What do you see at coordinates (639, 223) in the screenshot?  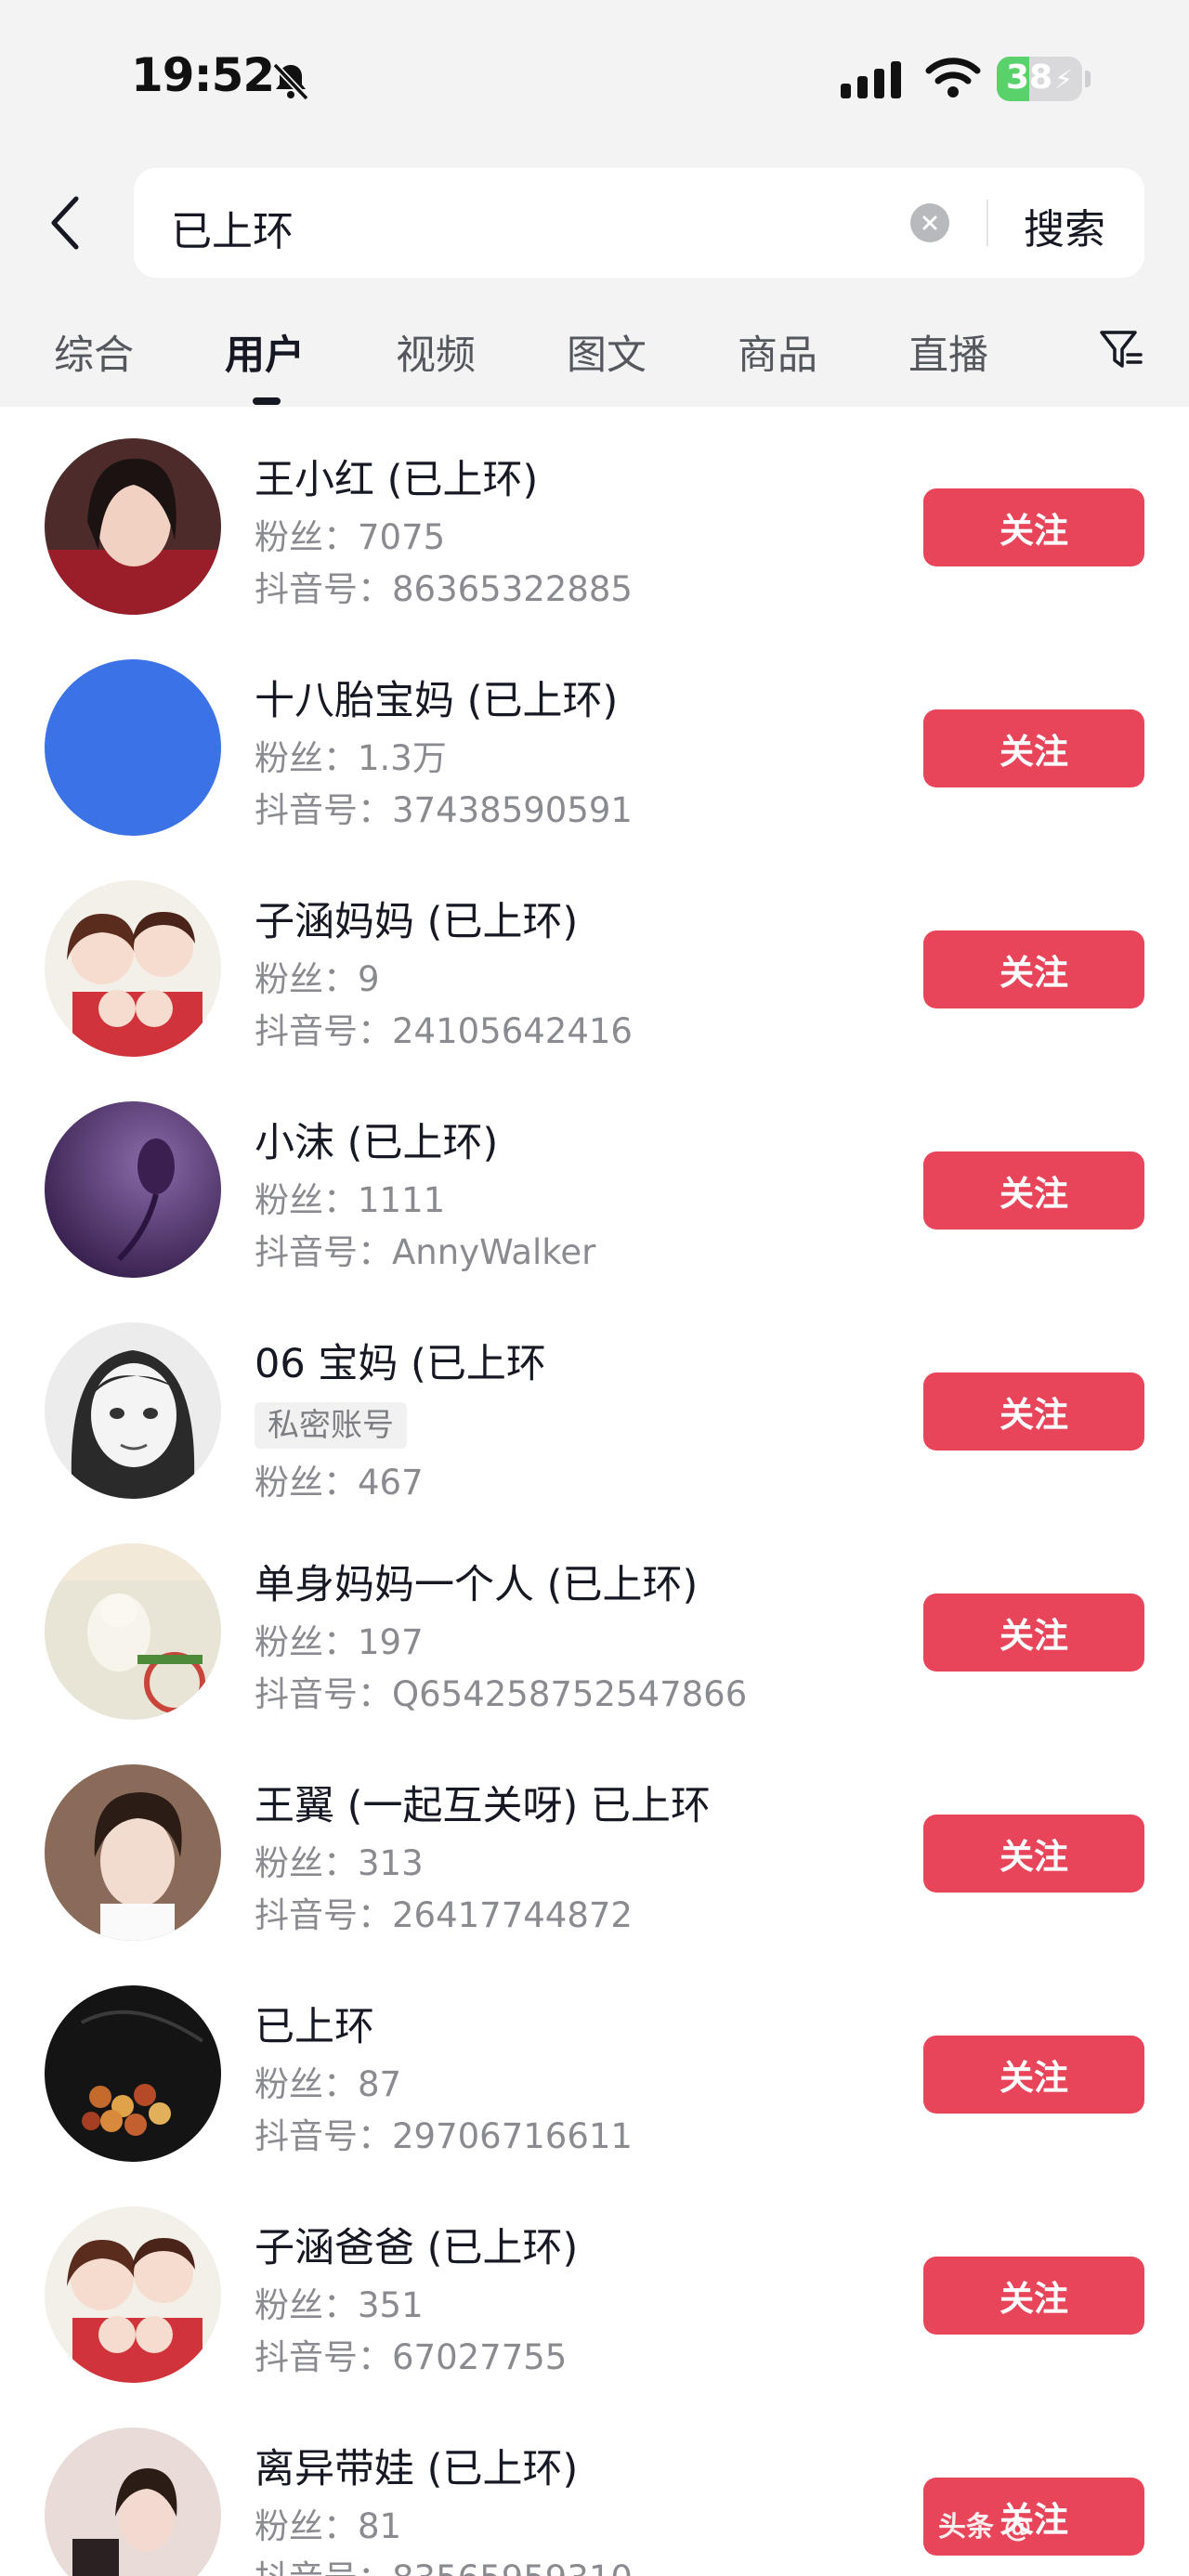 I see `search-input: 已上环 搜索` at bounding box center [639, 223].